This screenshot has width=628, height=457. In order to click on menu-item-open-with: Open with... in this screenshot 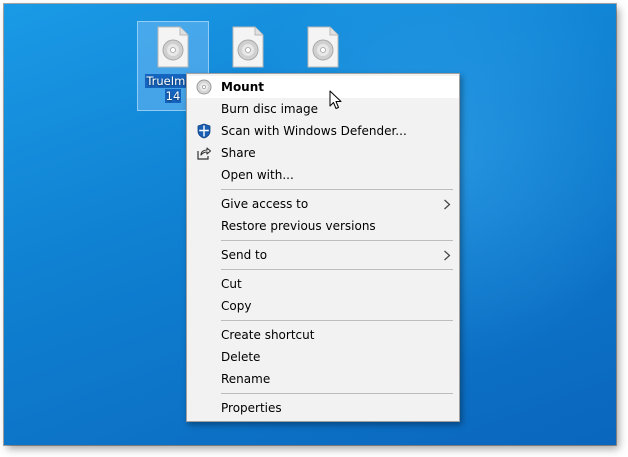, I will do `click(323, 175)`.